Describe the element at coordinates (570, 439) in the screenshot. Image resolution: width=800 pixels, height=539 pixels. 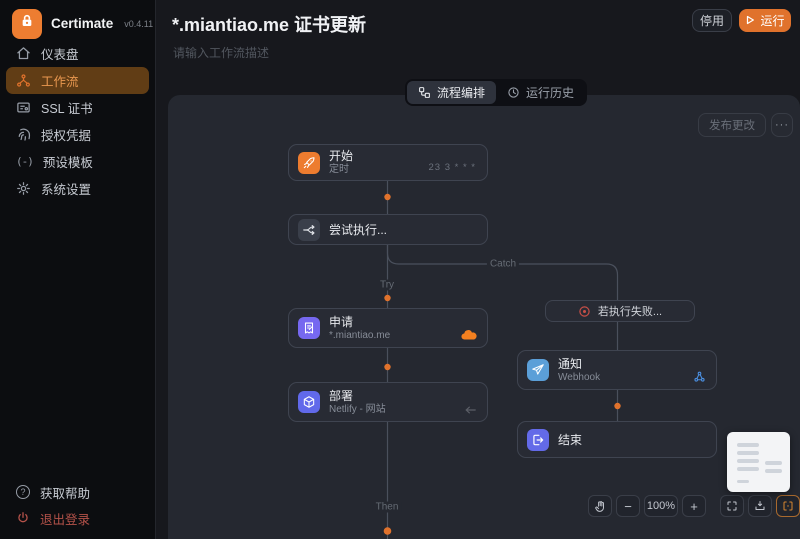
I see `node-title: 结束` at that location.